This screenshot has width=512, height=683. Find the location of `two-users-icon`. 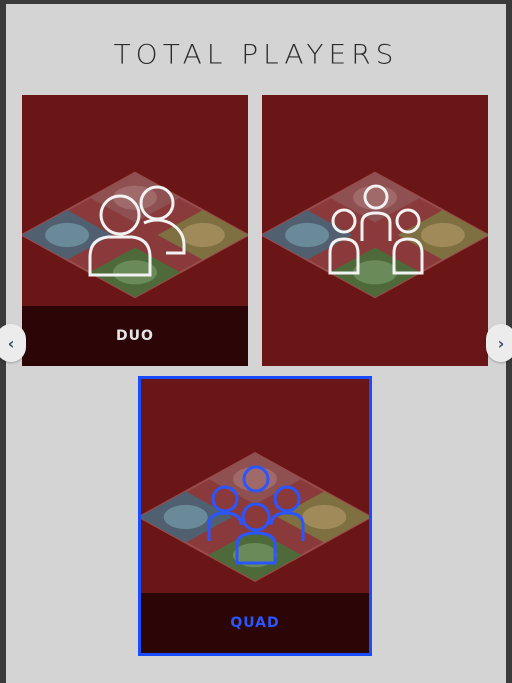

two-users-icon is located at coordinates (137, 231).